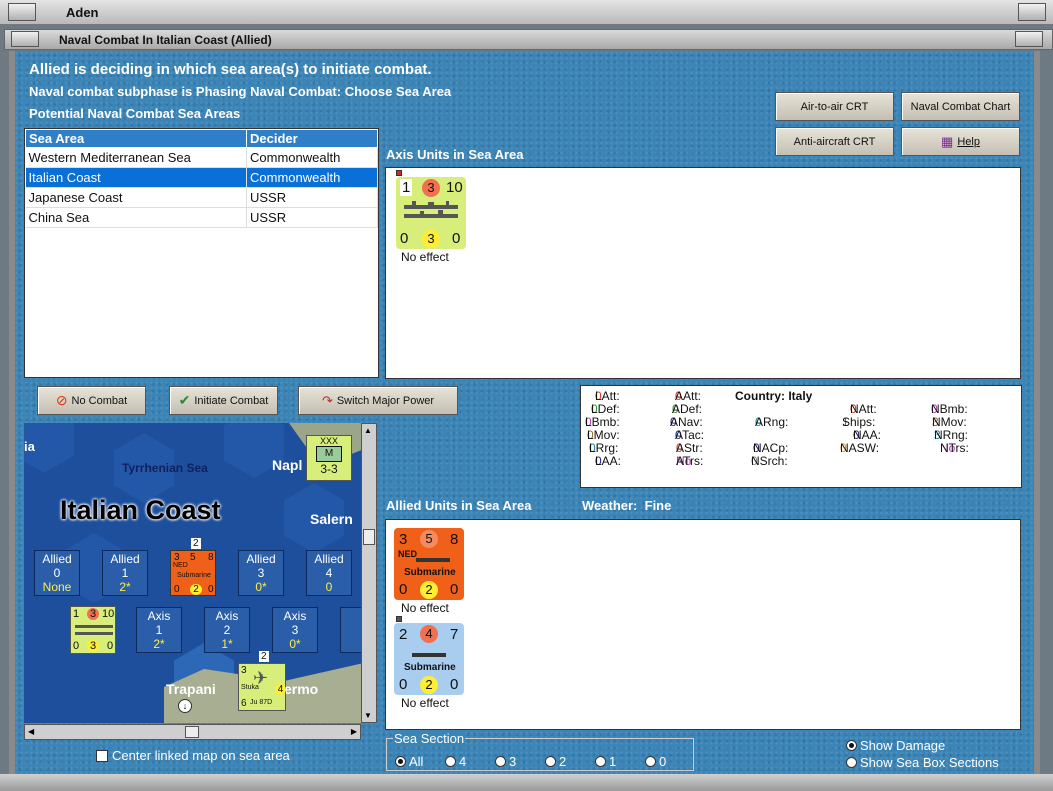  I want to click on scroll-down-arrow-icon: ▼, so click(368, 715).